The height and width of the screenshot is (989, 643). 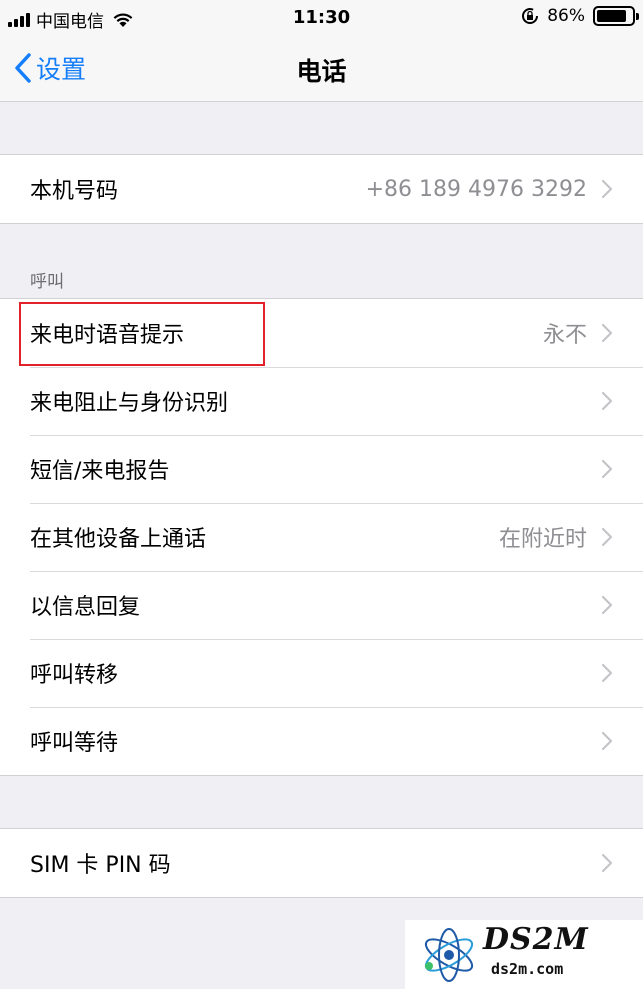 I want to click on sim-pin-label: SIM 卡 PIN 码, so click(x=100, y=865).